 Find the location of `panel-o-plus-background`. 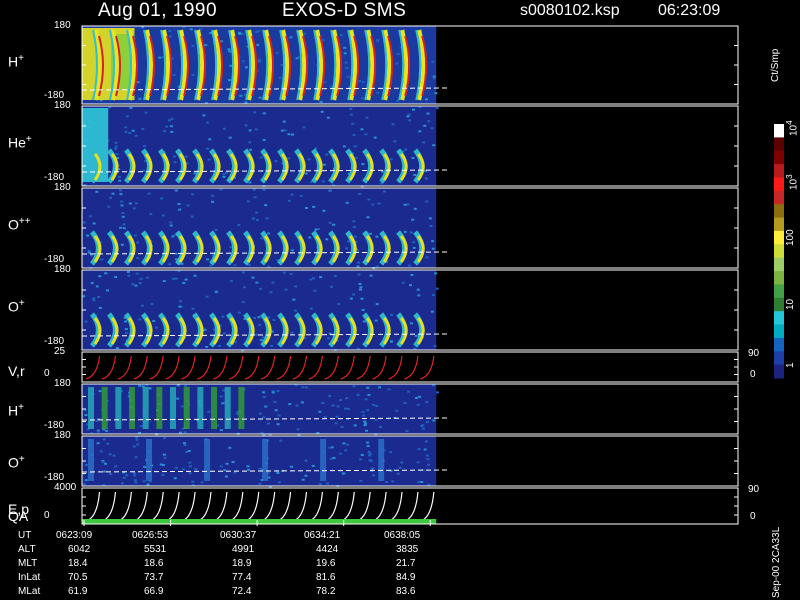

panel-o-plus-background is located at coordinates (259, 310).